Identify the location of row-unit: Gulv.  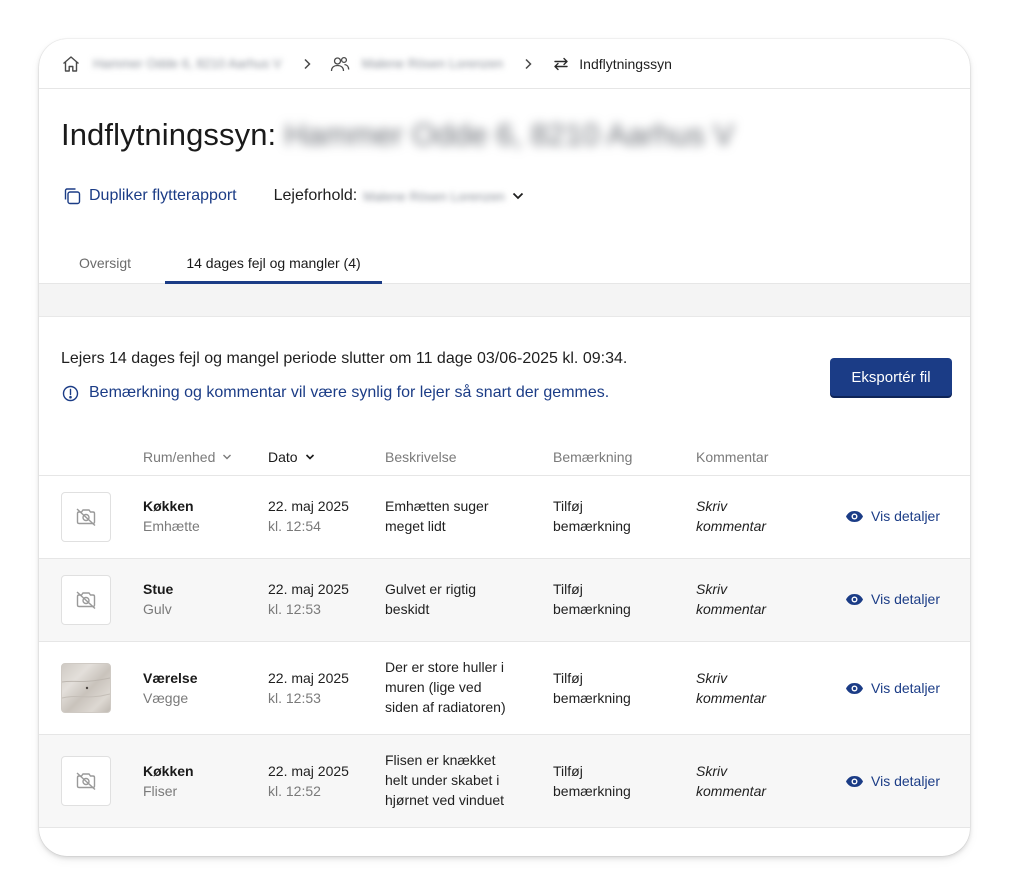
(157, 609).